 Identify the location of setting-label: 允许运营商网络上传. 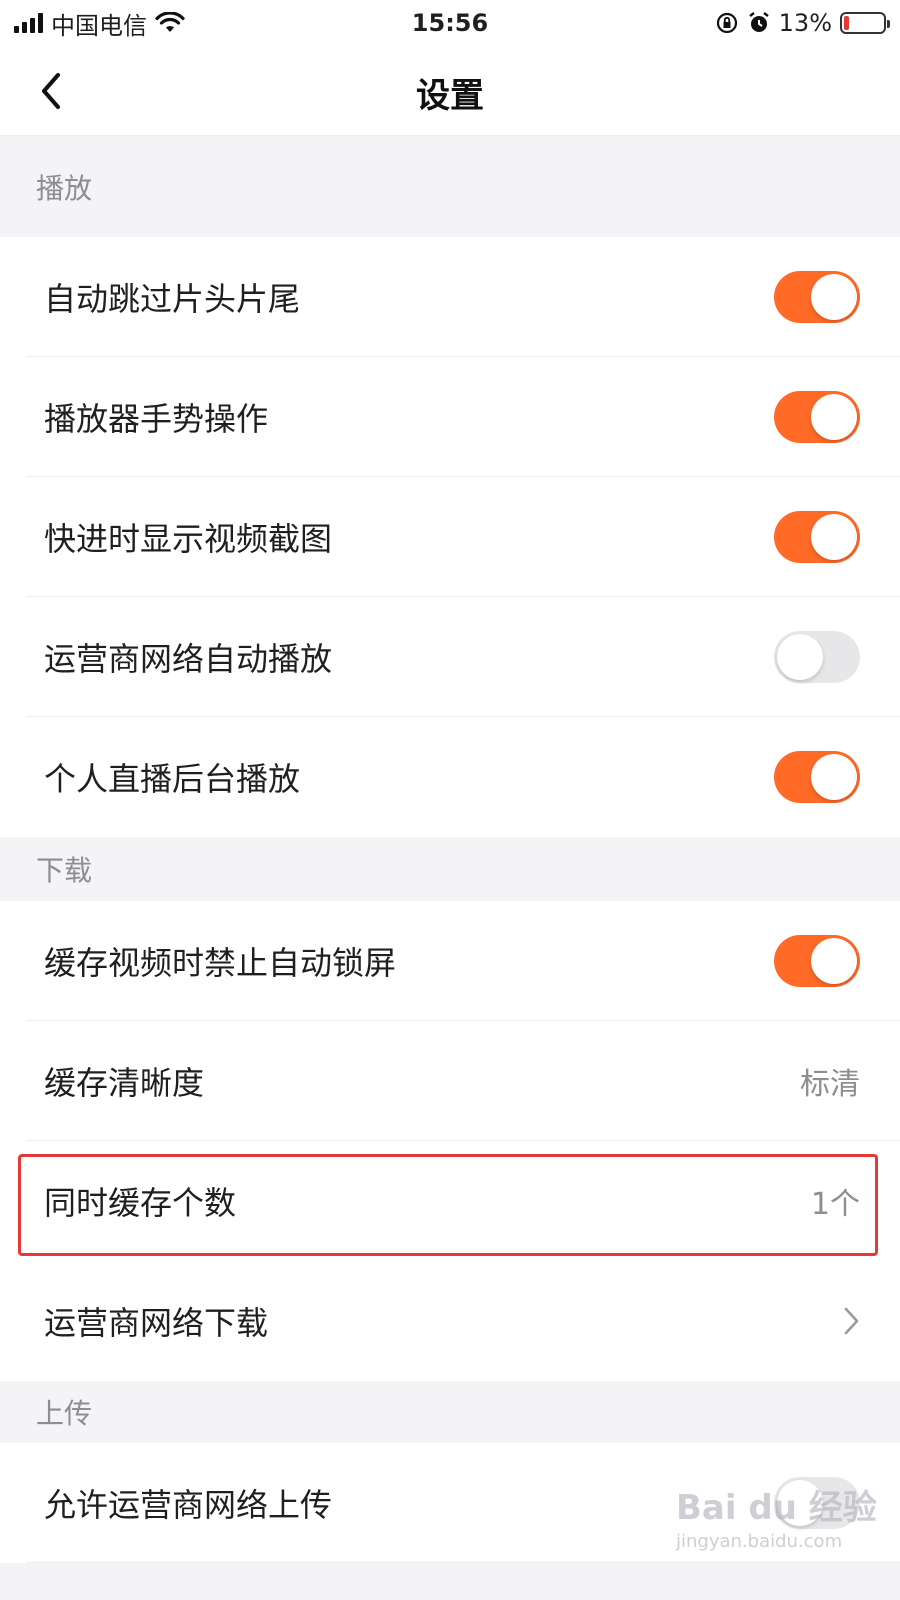
(188, 1505).